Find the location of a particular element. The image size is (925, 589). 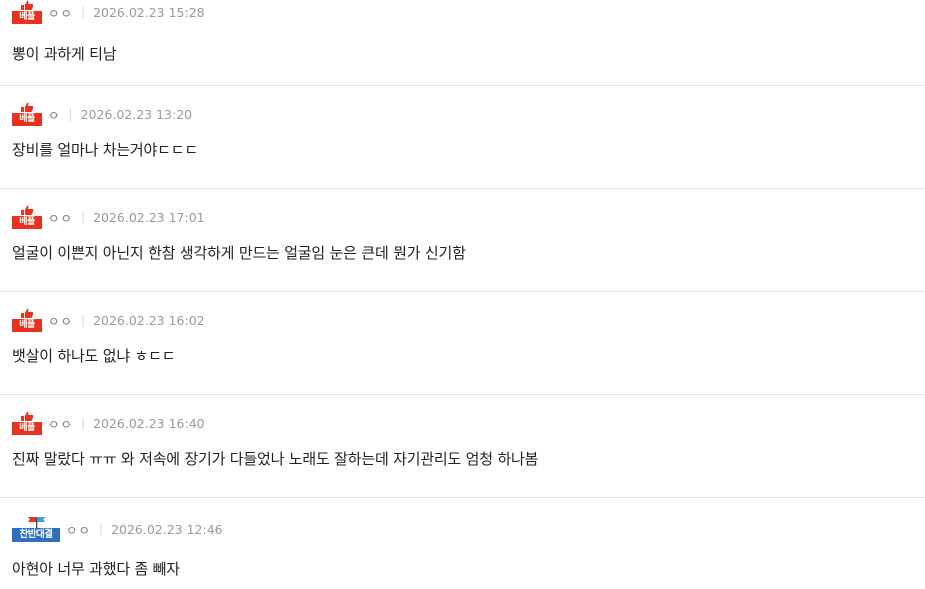

comment-meta: 베플 ㅇㅇ | 2026.02.23 17:01 is located at coordinates (108, 217).